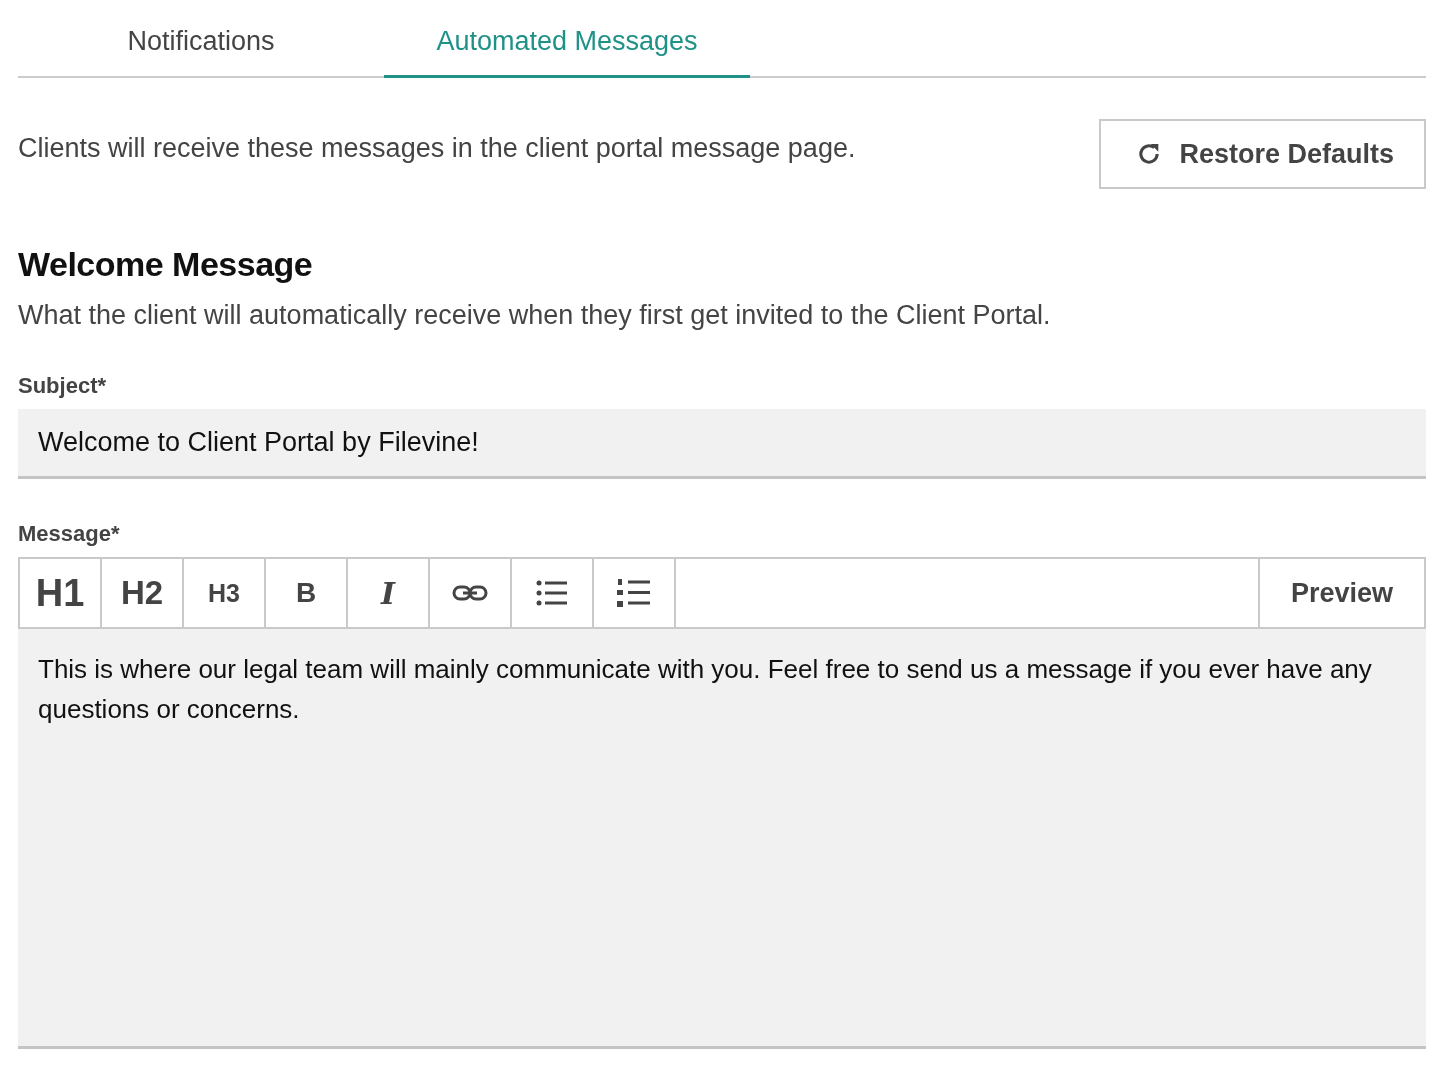  Describe the element at coordinates (535, 315) in the screenshot. I see `section-description: What the client will automatically receive when they first get invited to the Client Portal.` at that location.